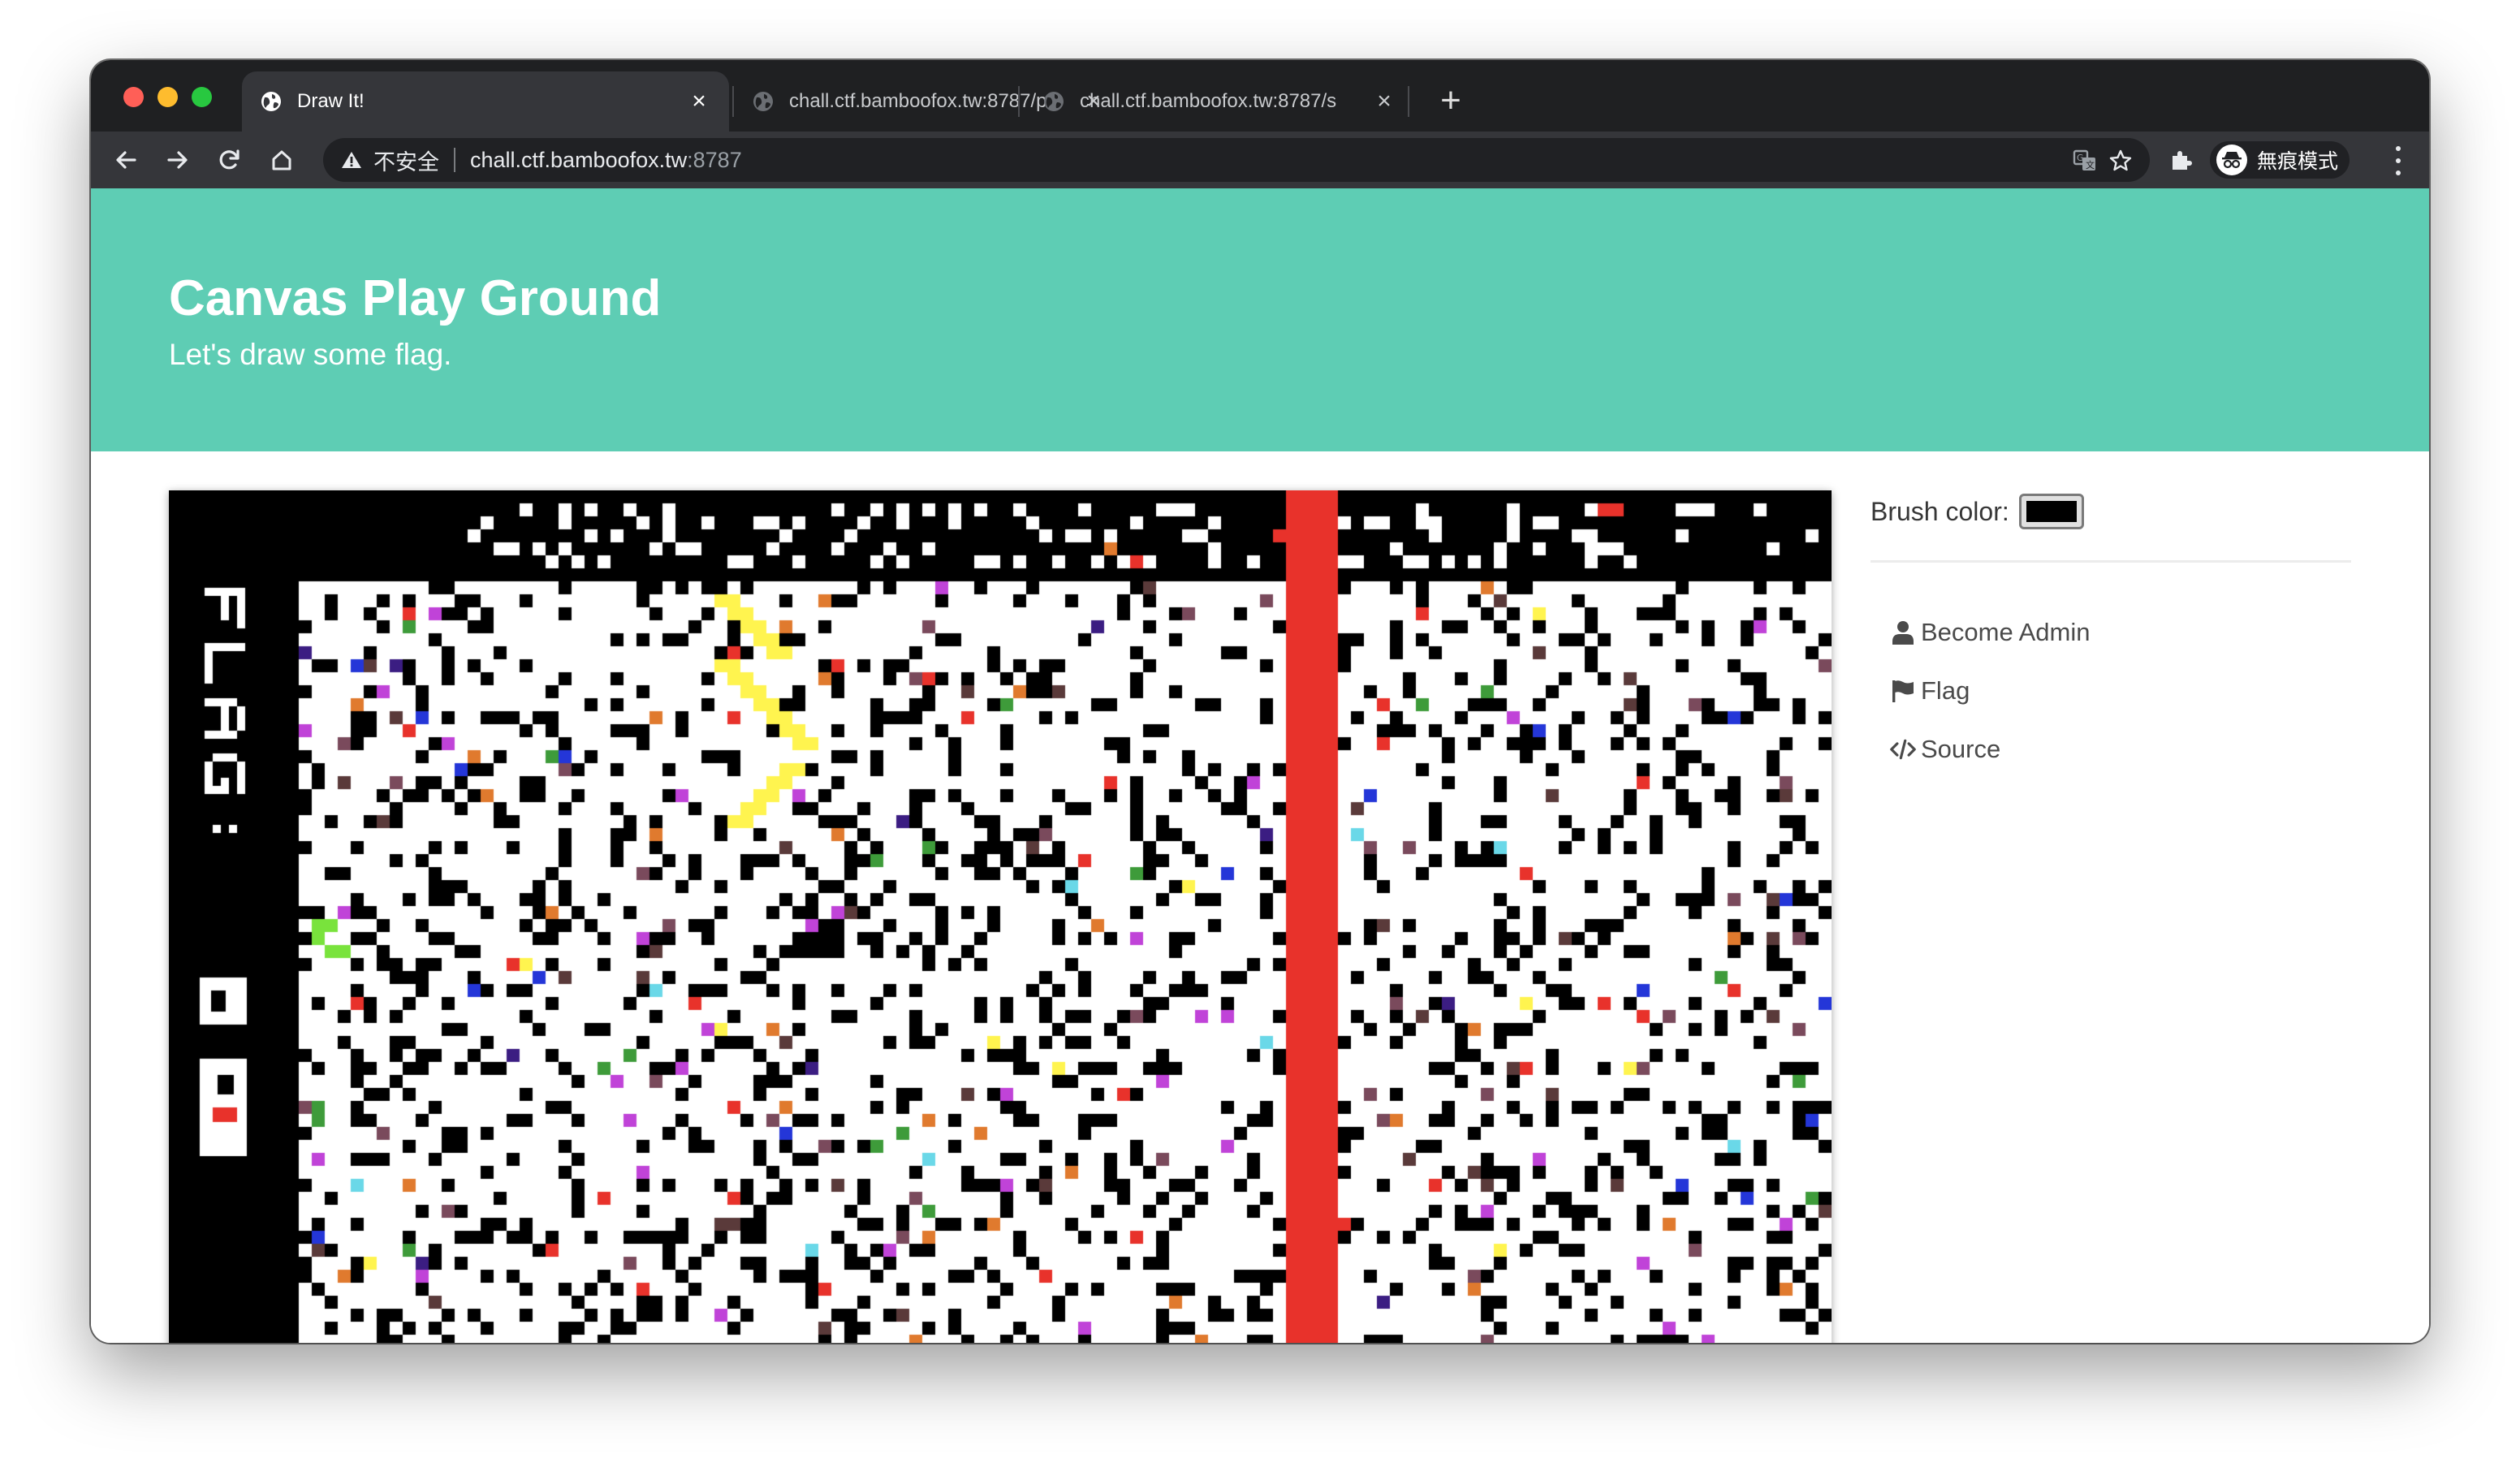 This screenshot has width=2520, height=1463. What do you see at coordinates (2231, 160) in the screenshot?
I see `incognito-icon` at bounding box center [2231, 160].